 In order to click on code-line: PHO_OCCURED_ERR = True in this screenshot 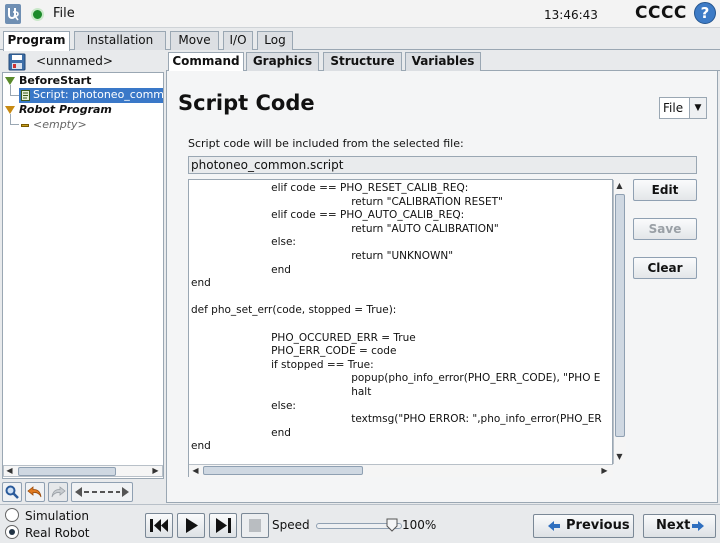, I will do `click(303, 337)`.